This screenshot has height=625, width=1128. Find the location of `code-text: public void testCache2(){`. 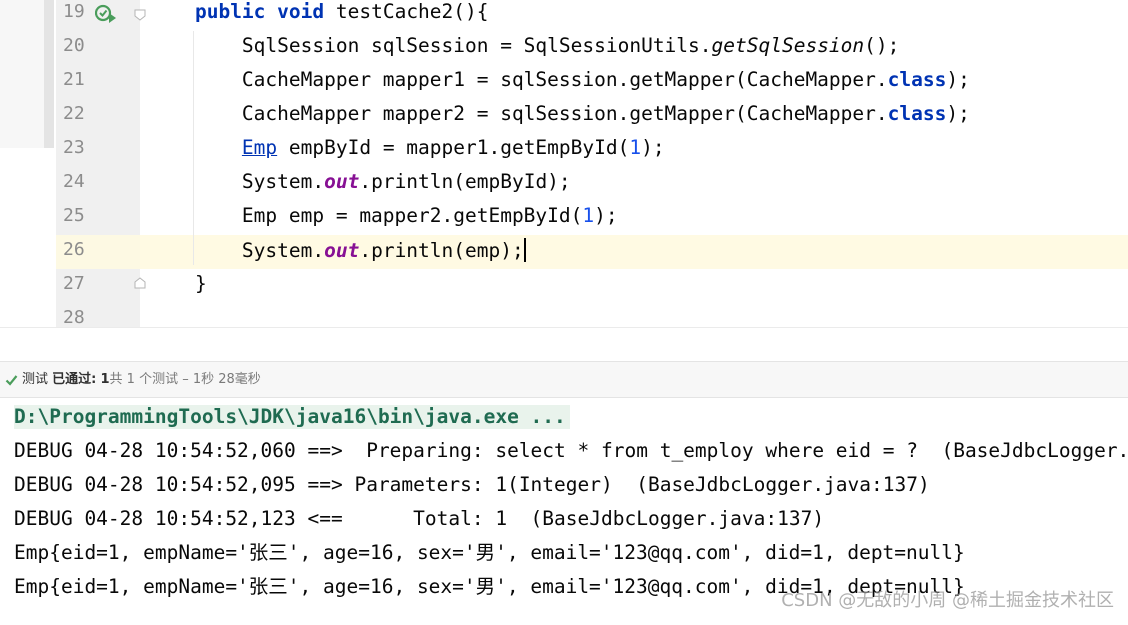

code-text: public void testCache2(){ is located at coordinates (341, 11).